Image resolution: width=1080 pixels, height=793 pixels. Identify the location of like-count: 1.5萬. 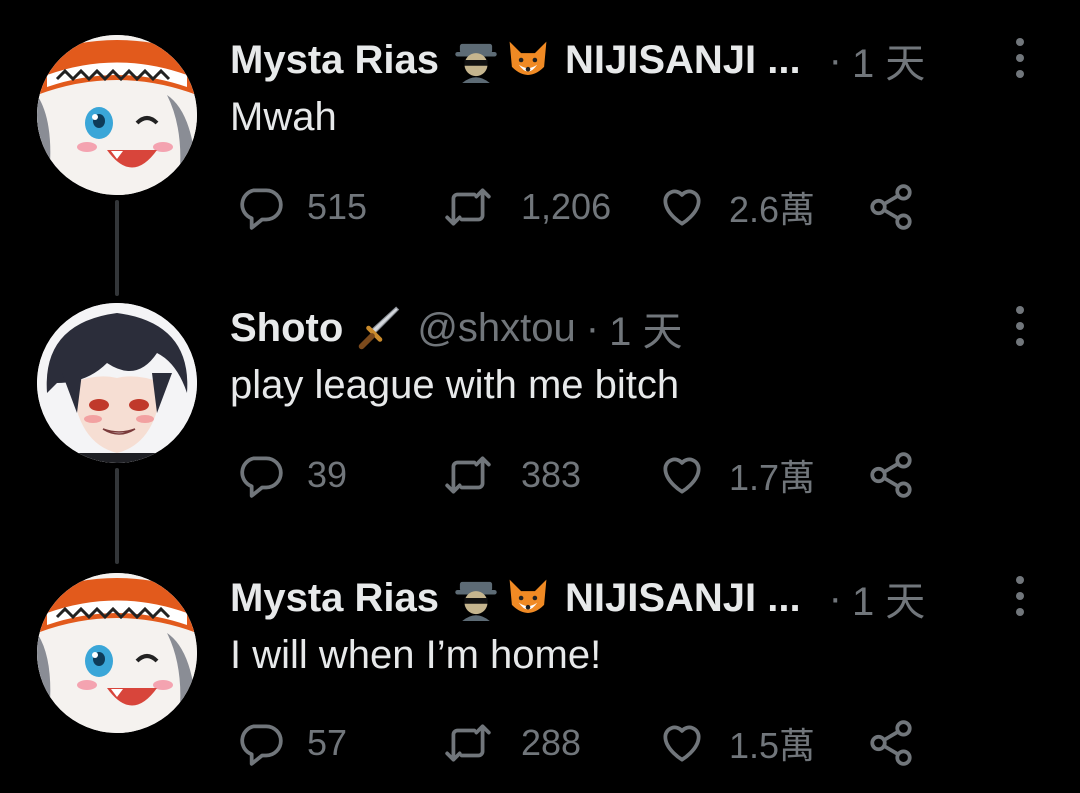
(772, 745).